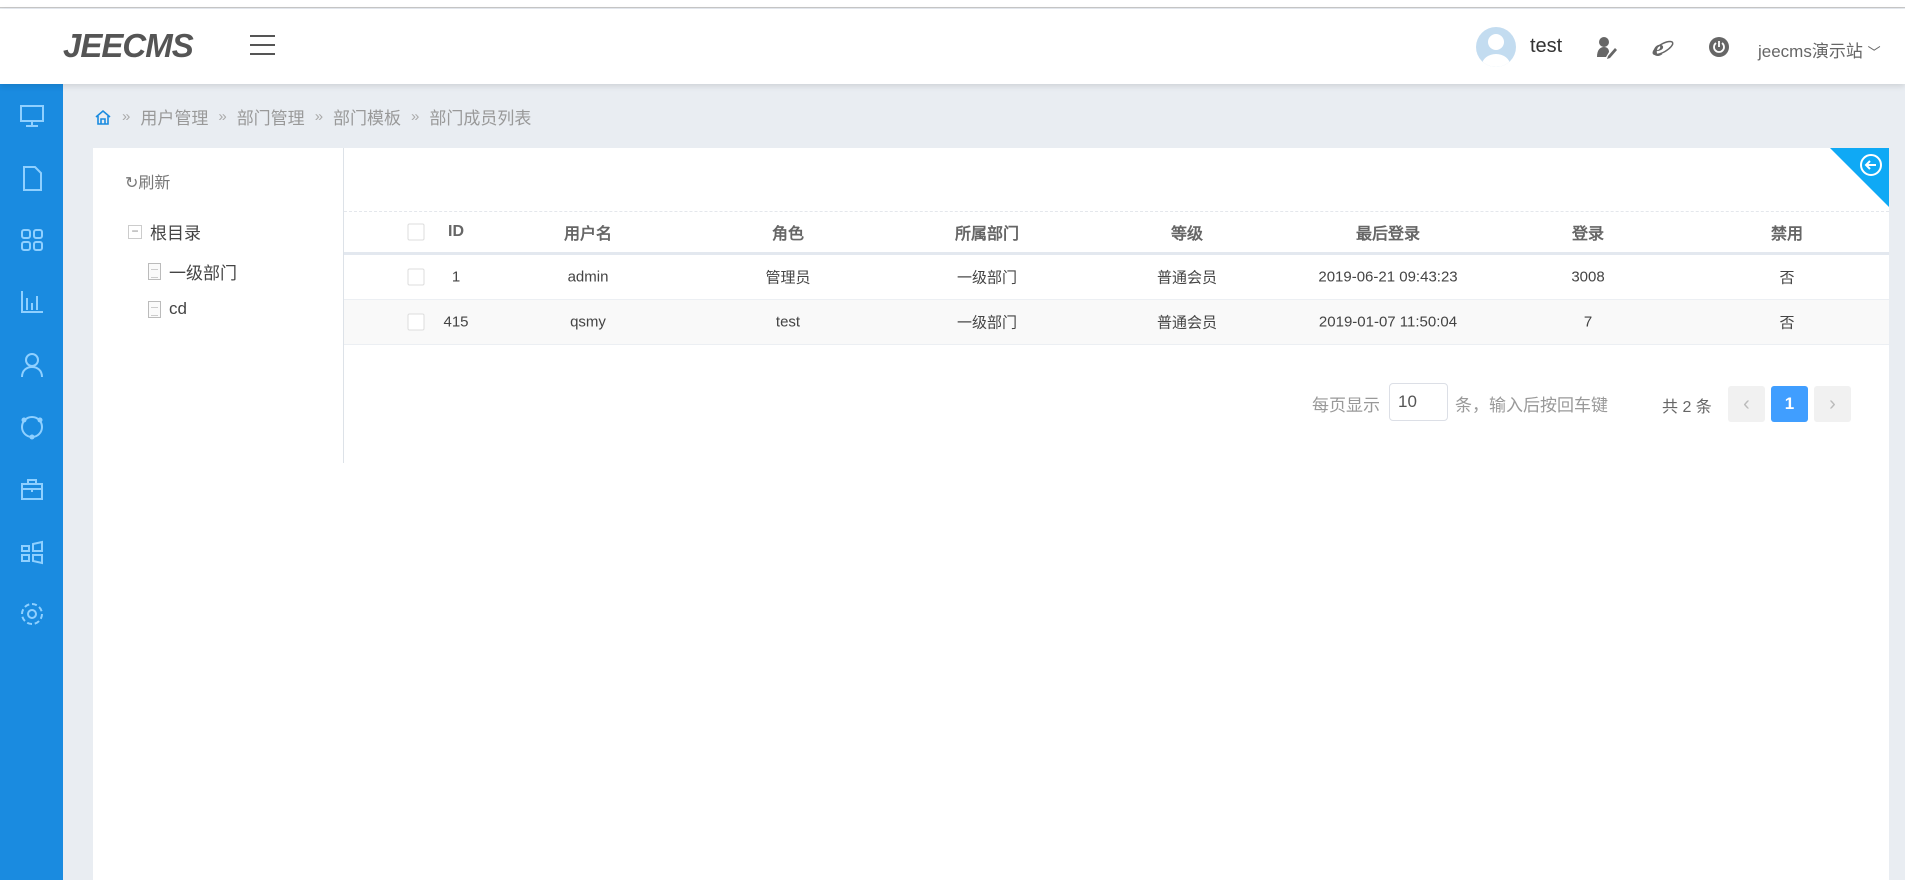 The height and width of the screenshot is (880, 1905). I want to click on tree-node-label: 根目录, so click(175, 233).